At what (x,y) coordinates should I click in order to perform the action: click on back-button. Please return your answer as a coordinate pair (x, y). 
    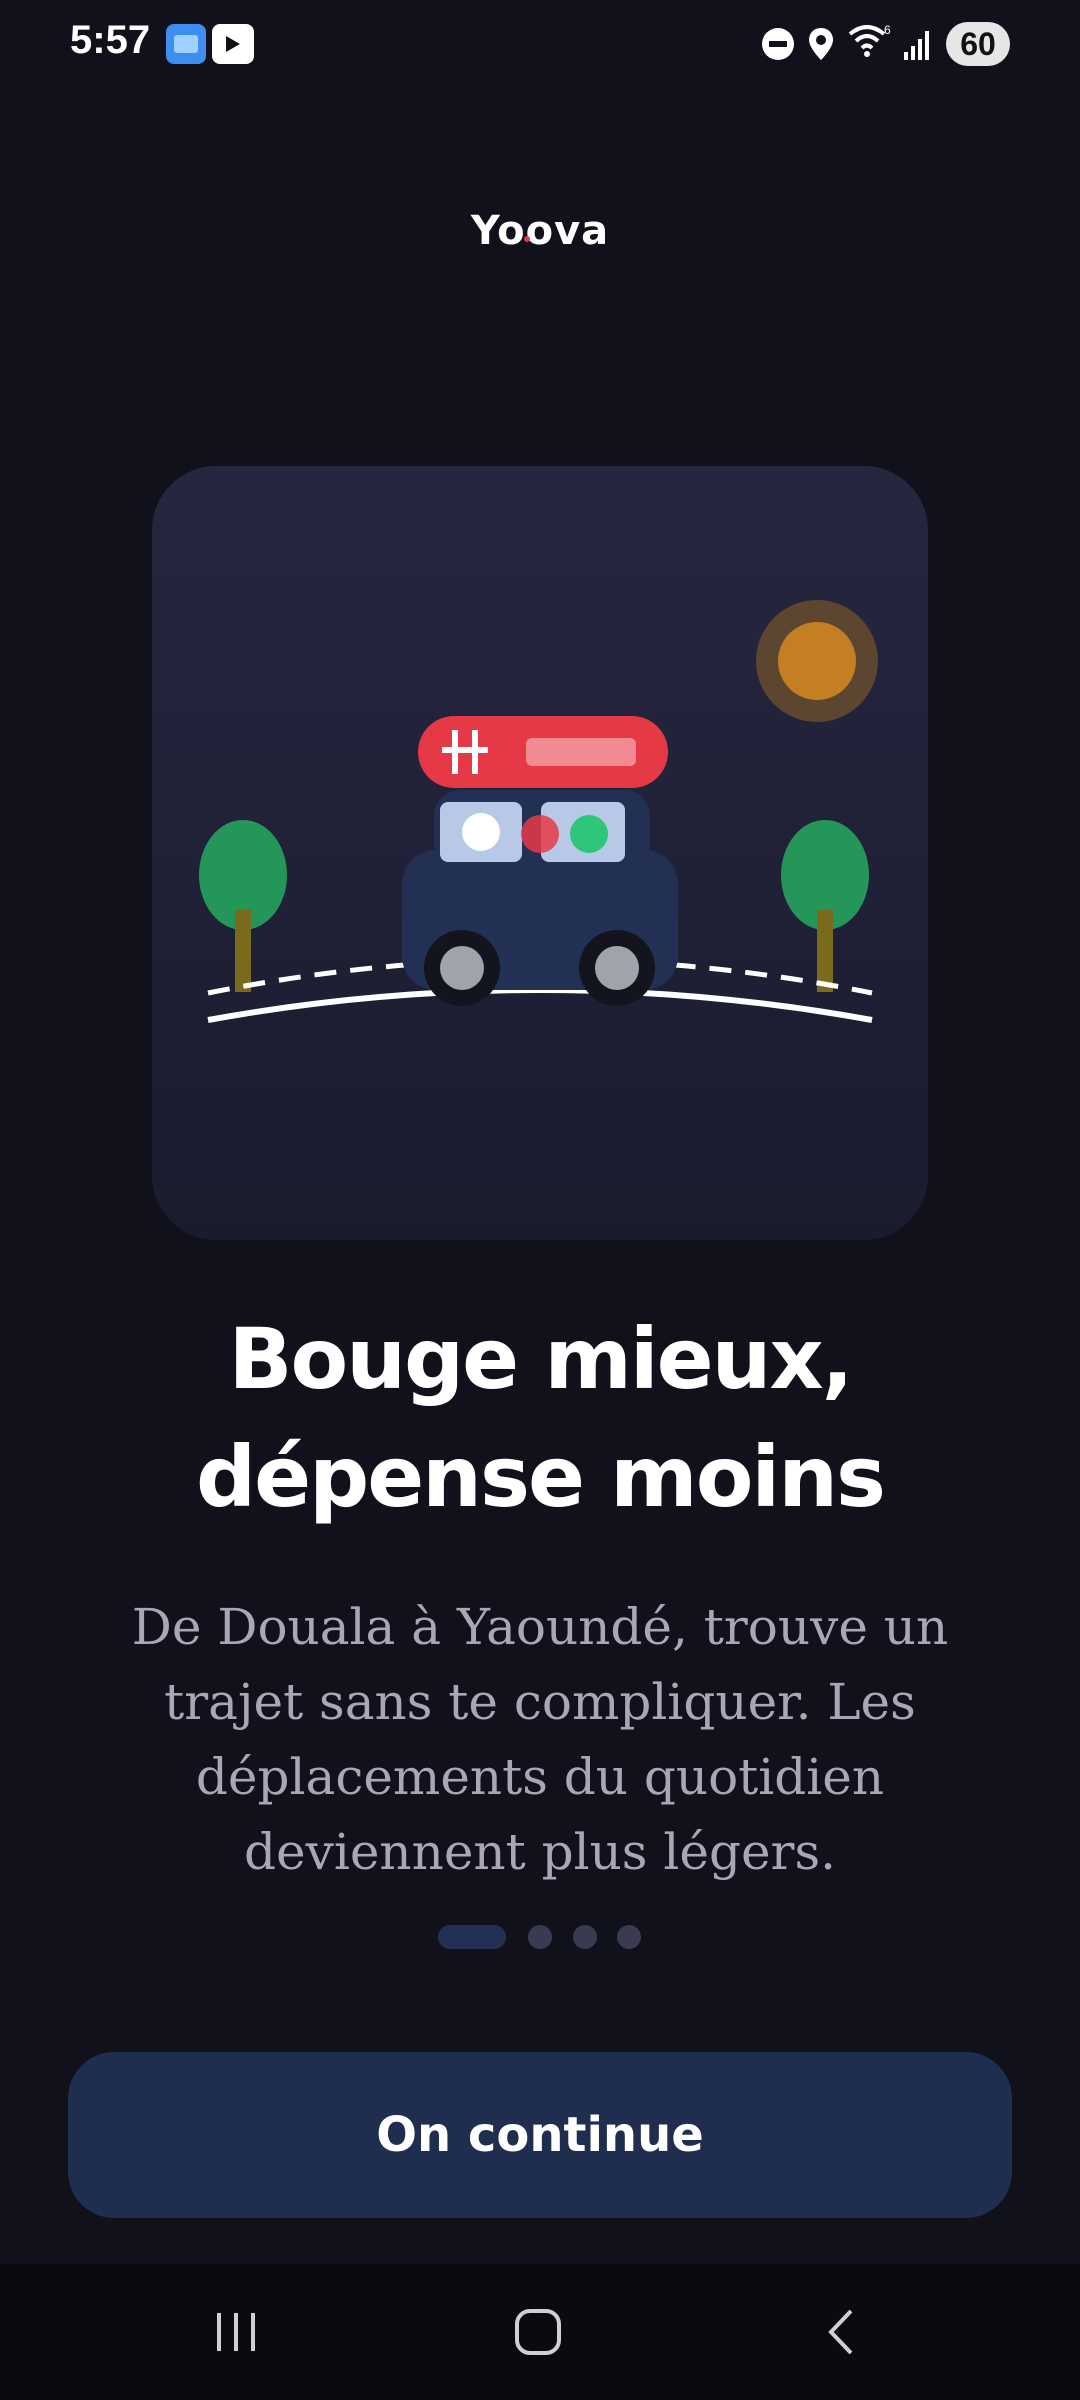
    Looking at the image, I should click on (840, 2332).